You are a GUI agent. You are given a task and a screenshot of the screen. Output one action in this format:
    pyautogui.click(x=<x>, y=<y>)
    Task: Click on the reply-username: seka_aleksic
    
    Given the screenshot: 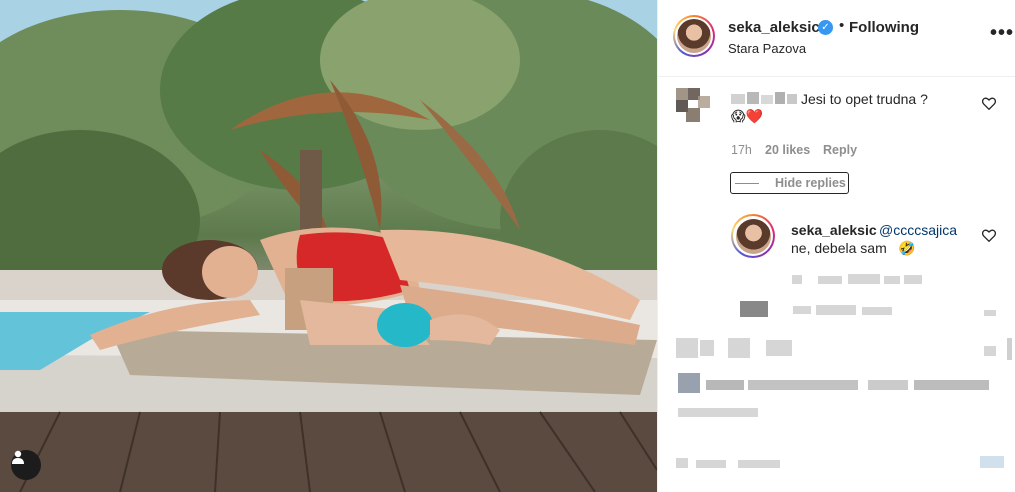 What is the action you would take?
    pyautogui.click(x=834, y=230)
    